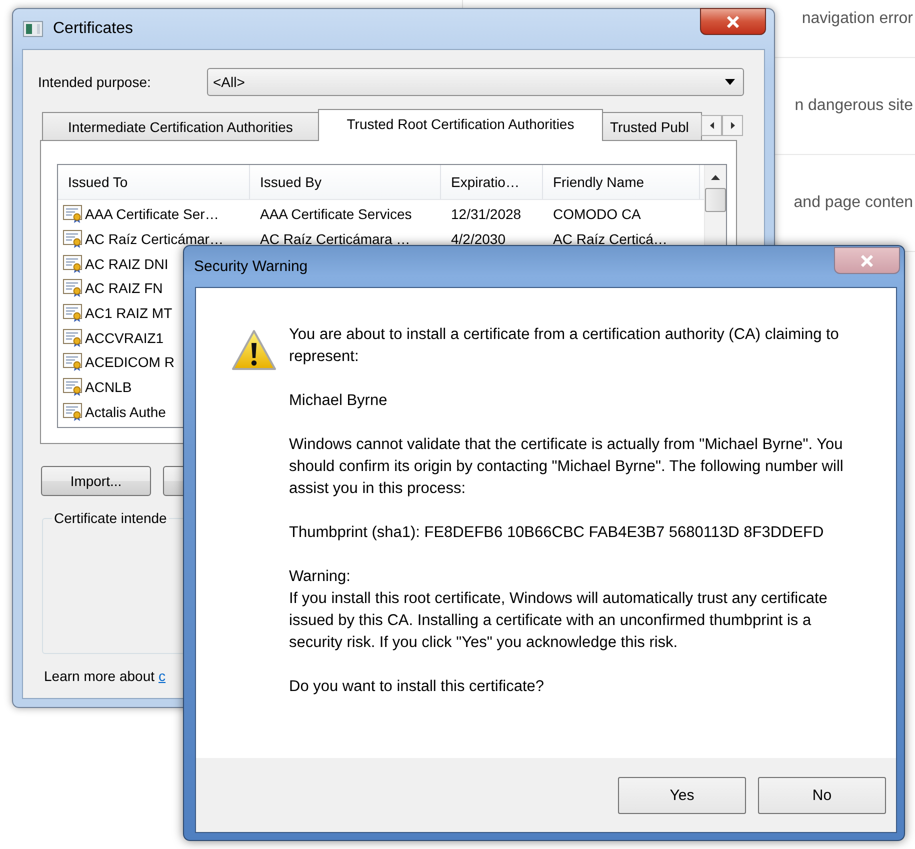 The width and height of the screenshot is (915, 849). I want to click on scroll-right-button, so click(732, 125).